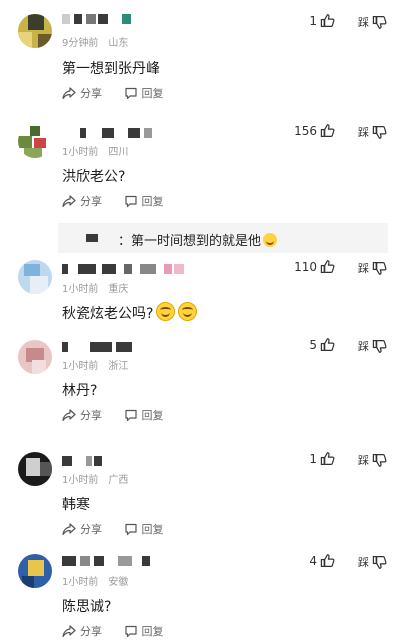  I want to click on comment-text: 洪欣老公?, so click(94, 177).